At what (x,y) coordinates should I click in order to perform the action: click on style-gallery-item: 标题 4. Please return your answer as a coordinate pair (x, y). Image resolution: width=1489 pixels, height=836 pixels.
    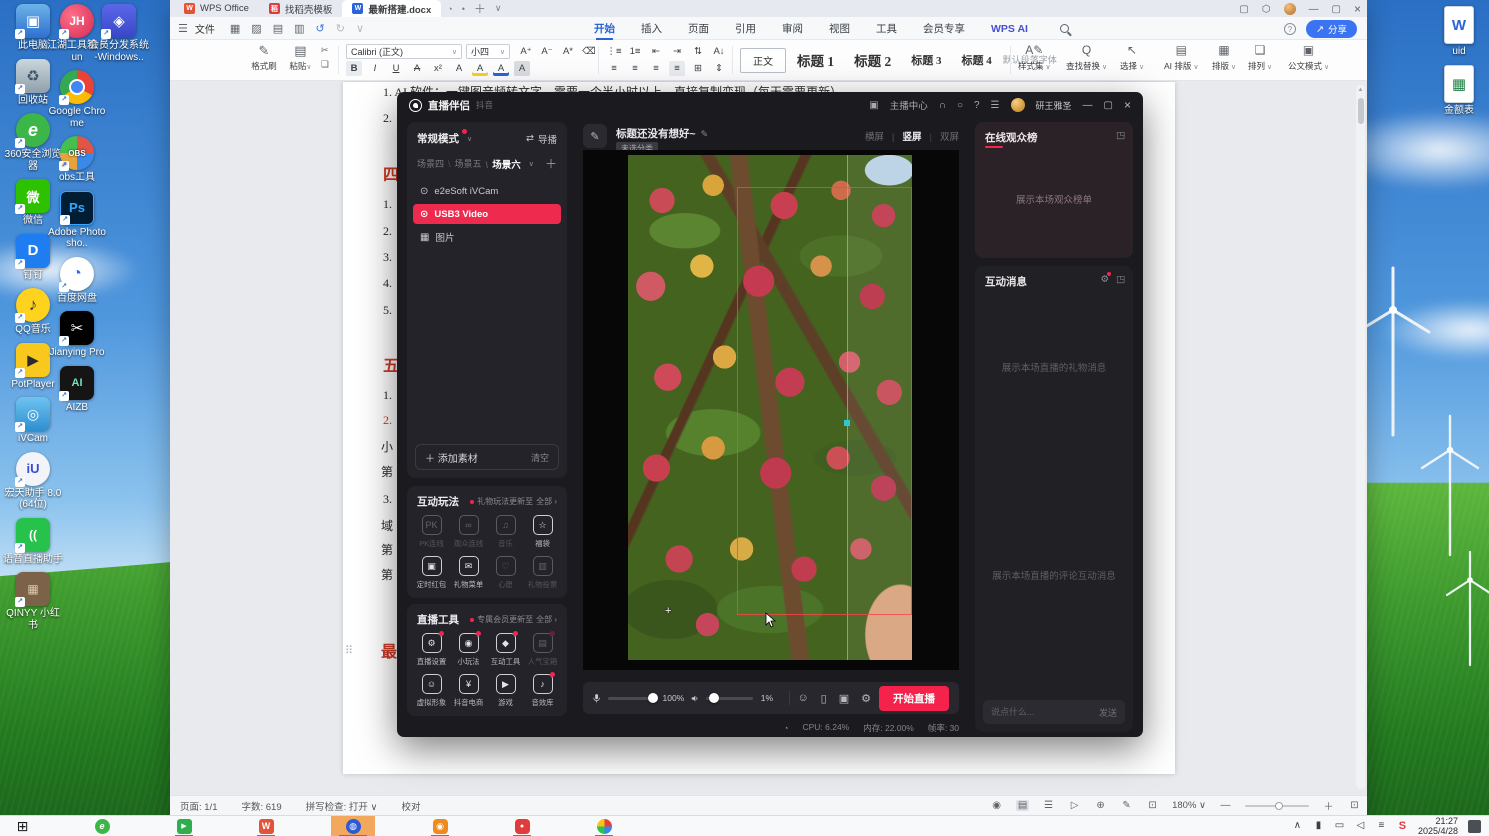
    Looking at the image, I should click on (977, 60).